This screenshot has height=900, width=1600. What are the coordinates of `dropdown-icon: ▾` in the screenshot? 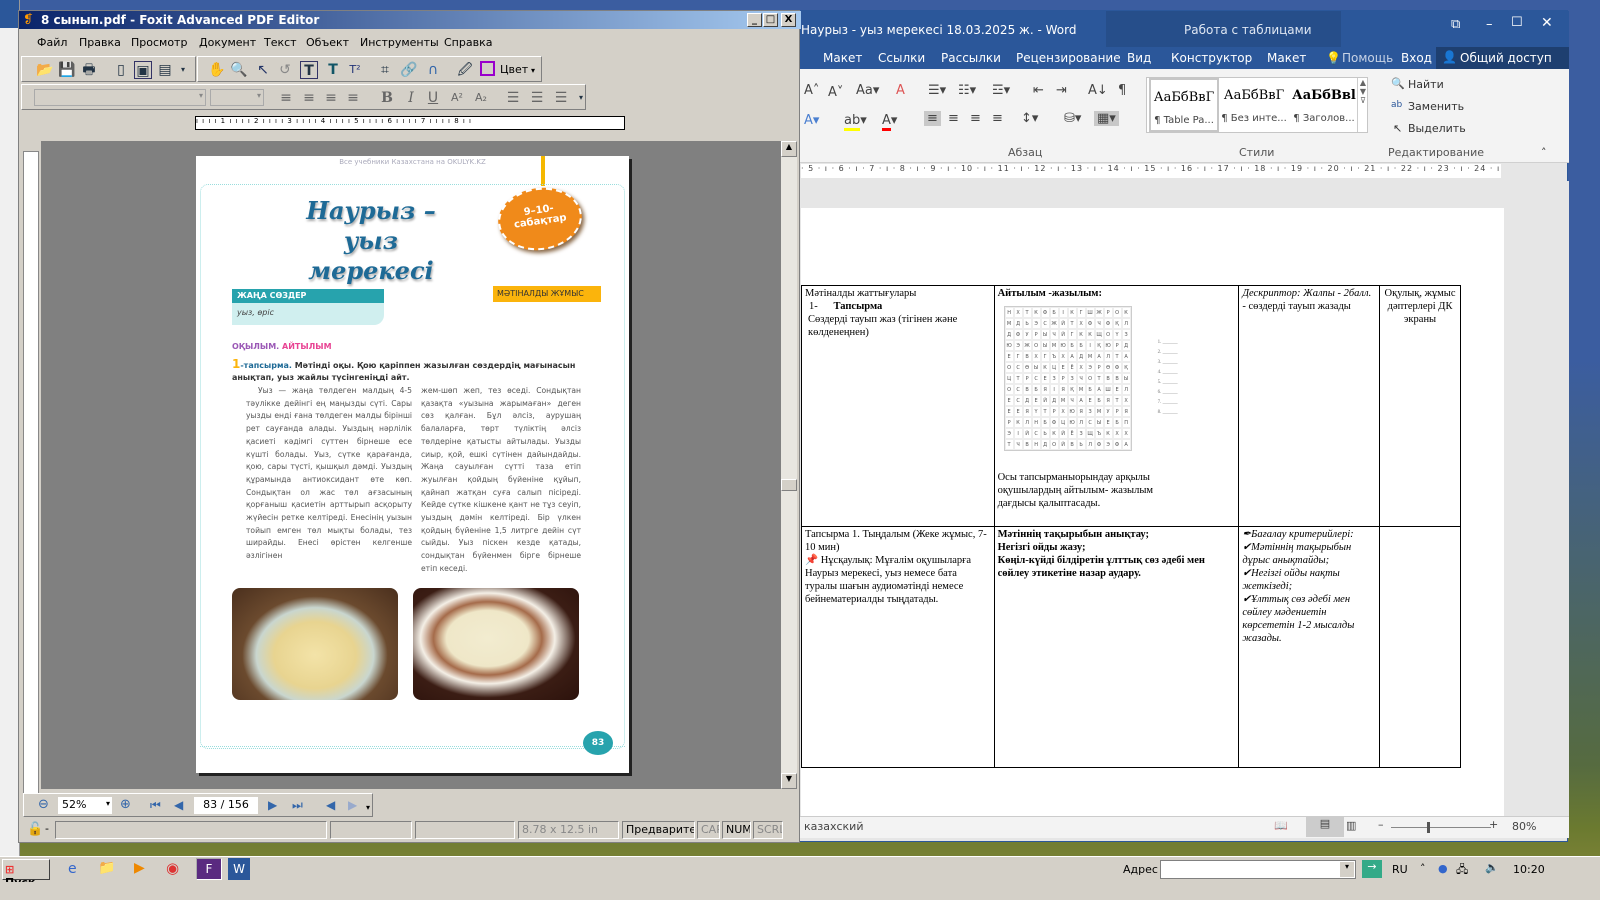 It's located at (581, 98).